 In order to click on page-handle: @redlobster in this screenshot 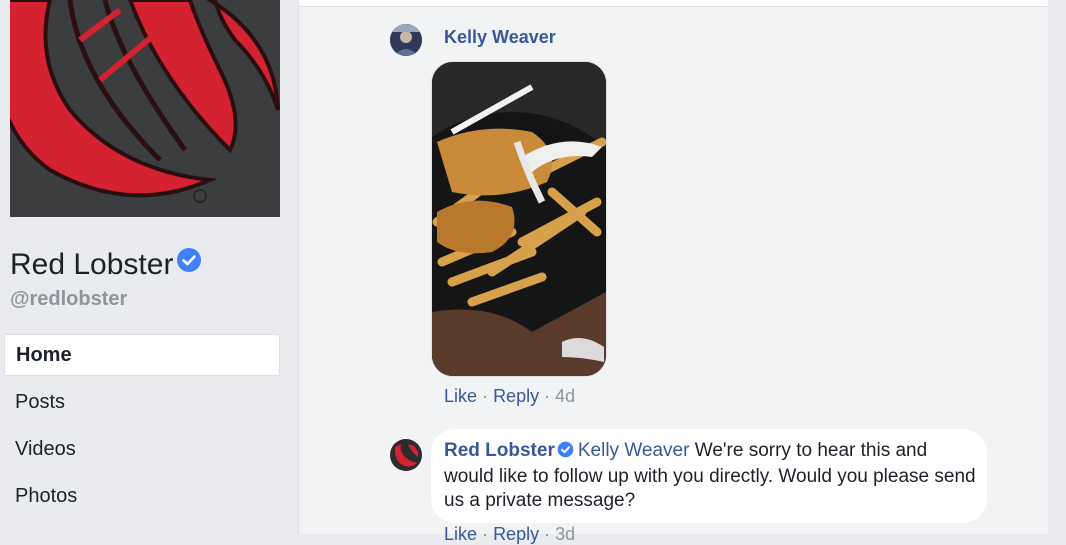, I will do `click(69, 299)`.